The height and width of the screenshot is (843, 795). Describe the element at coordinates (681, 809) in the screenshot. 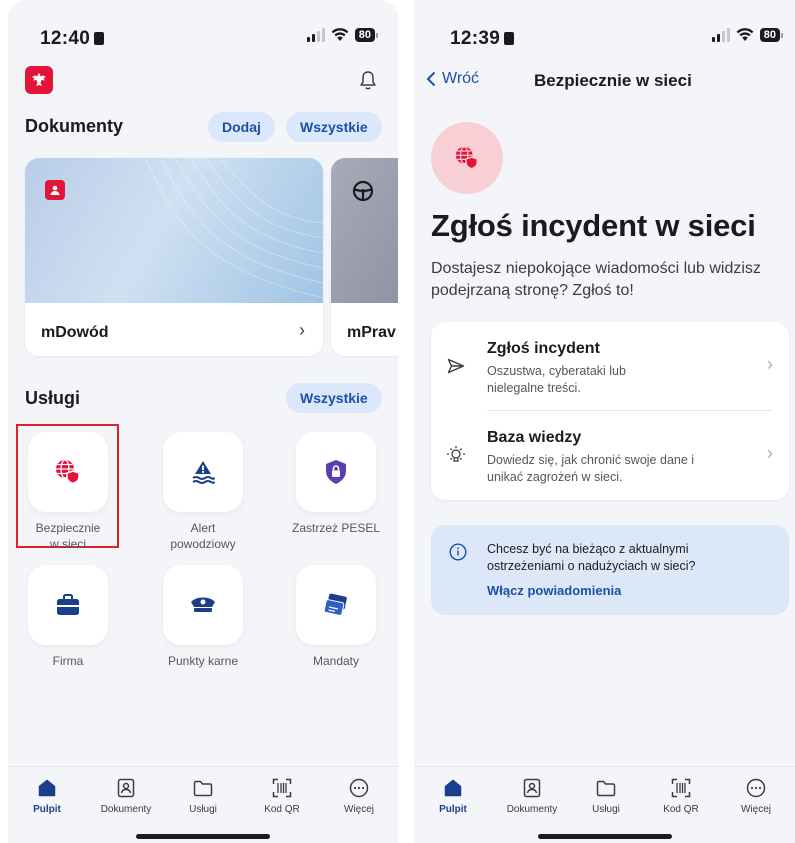

I see `tab-label: Kod QR` at that location.